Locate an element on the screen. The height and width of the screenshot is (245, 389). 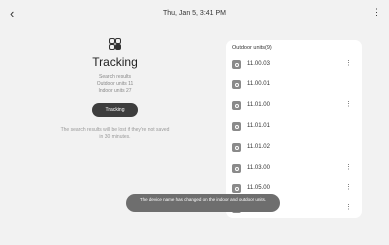
tracking-button: Tracking is located at coordinates (115, 110).